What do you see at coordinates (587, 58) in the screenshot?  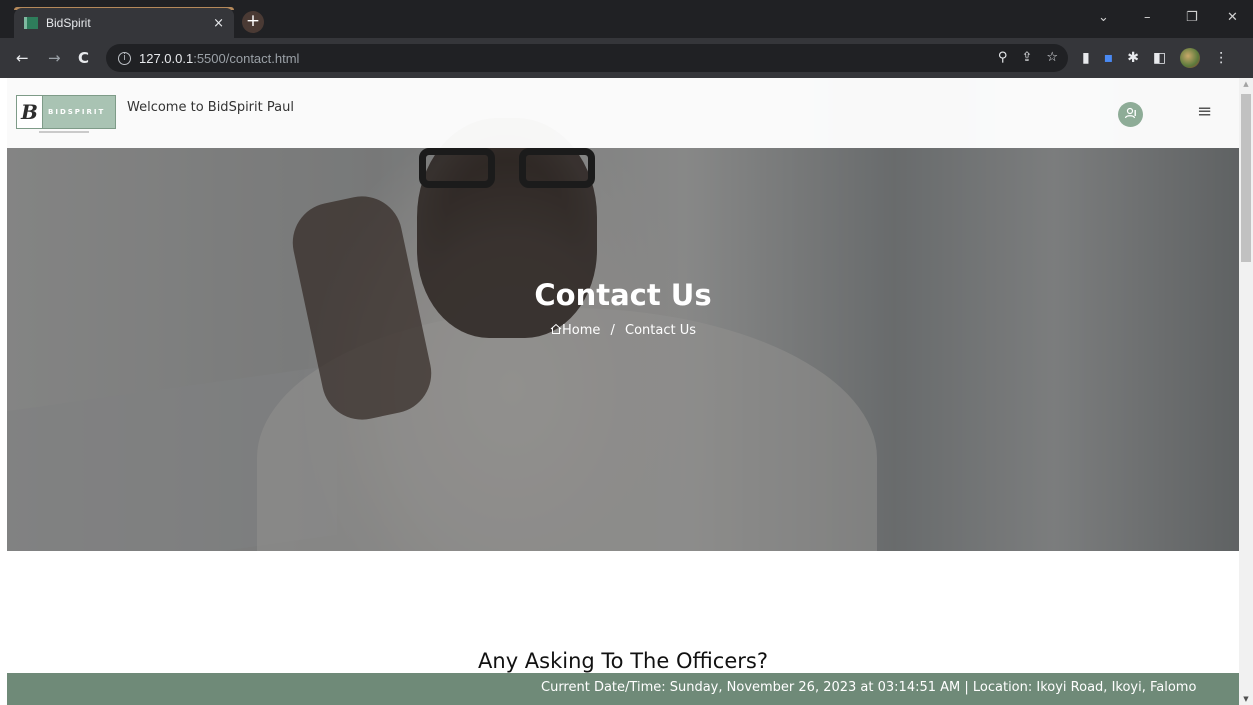 I see `address-bar: i 127.0.0.1 :5500/contact.html ⚲ ⇪ ☆` at bounding box center [587, 58].